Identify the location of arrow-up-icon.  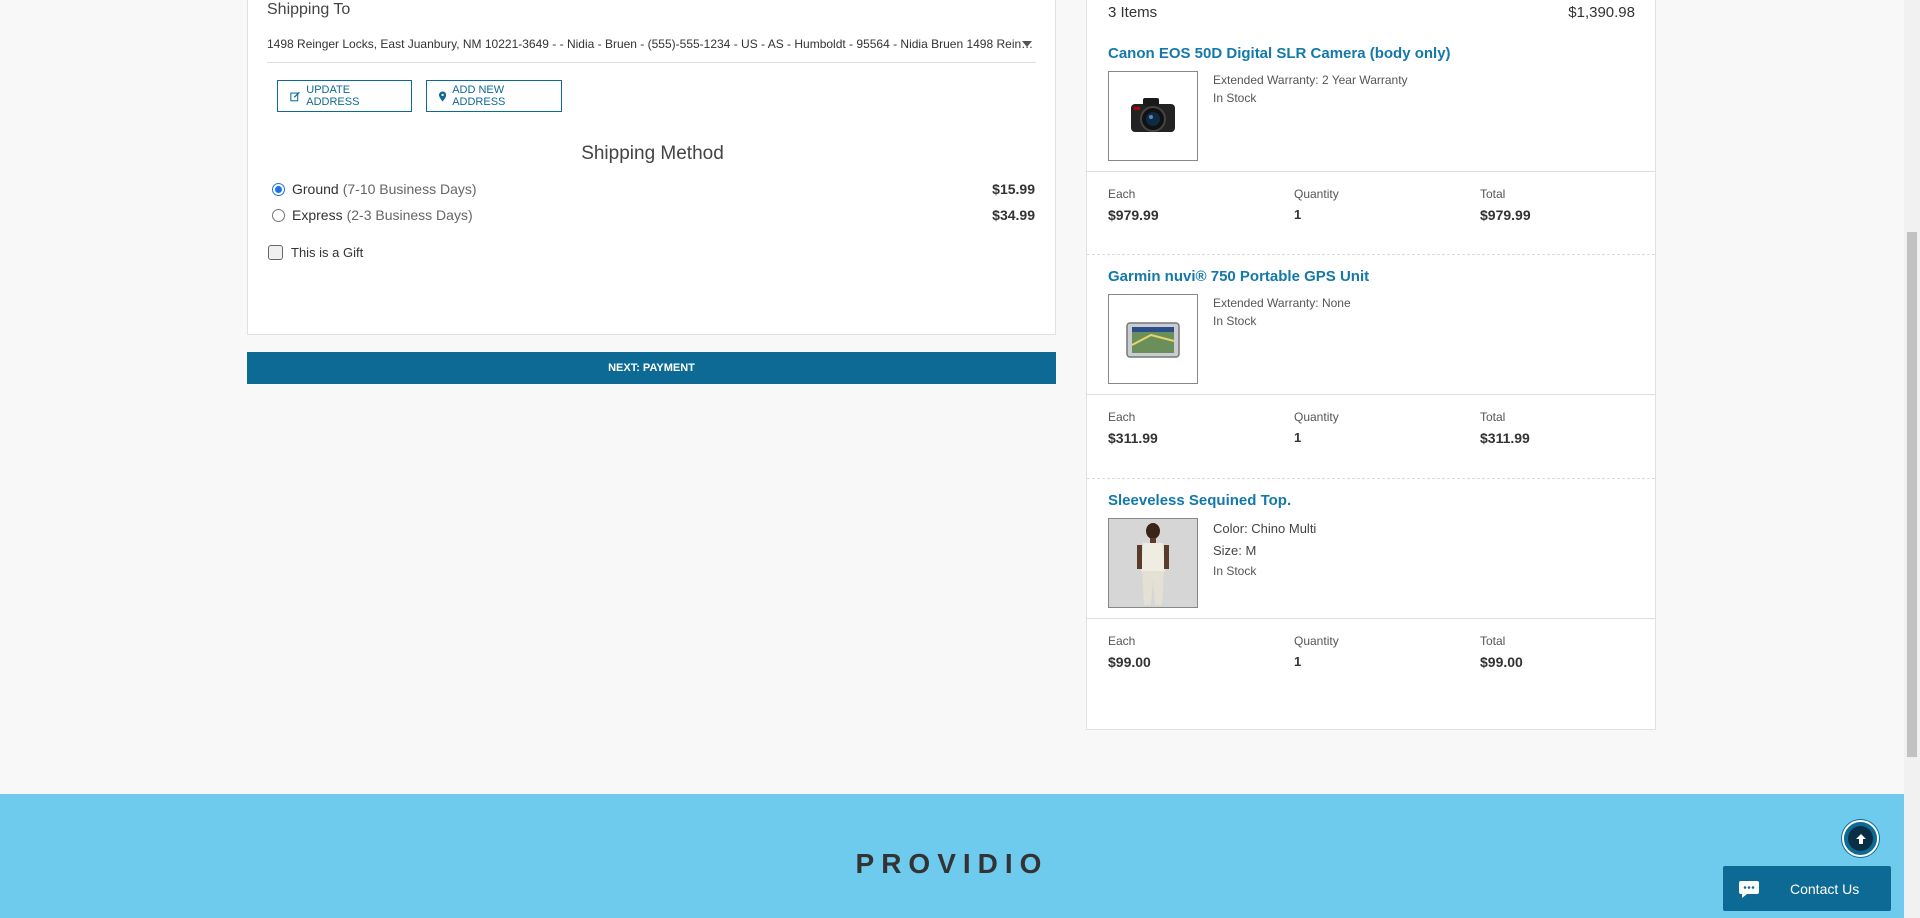
(1860, 838).